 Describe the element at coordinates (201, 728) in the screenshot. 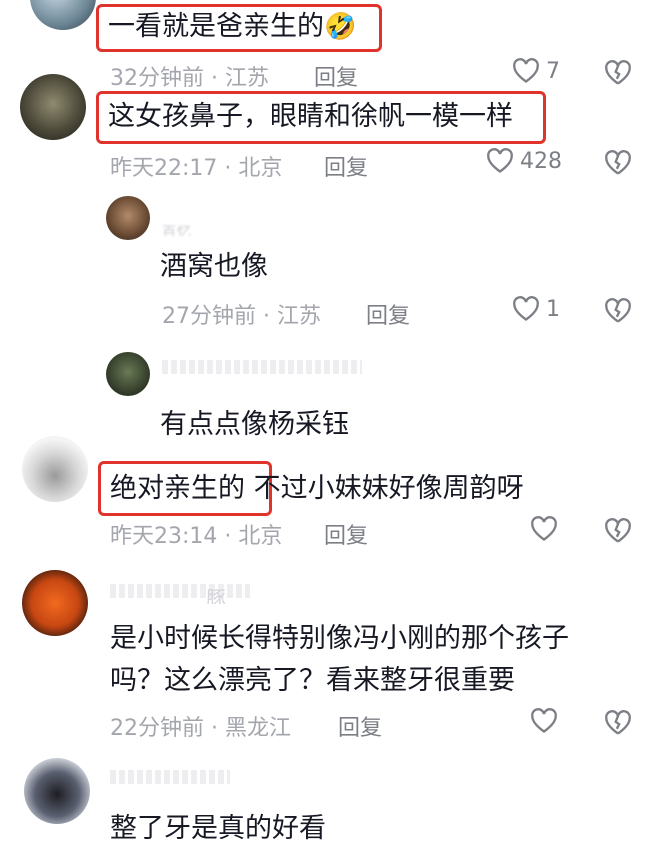

I see `comment-meta: 22分钟前 · 黑龙江` at that location.